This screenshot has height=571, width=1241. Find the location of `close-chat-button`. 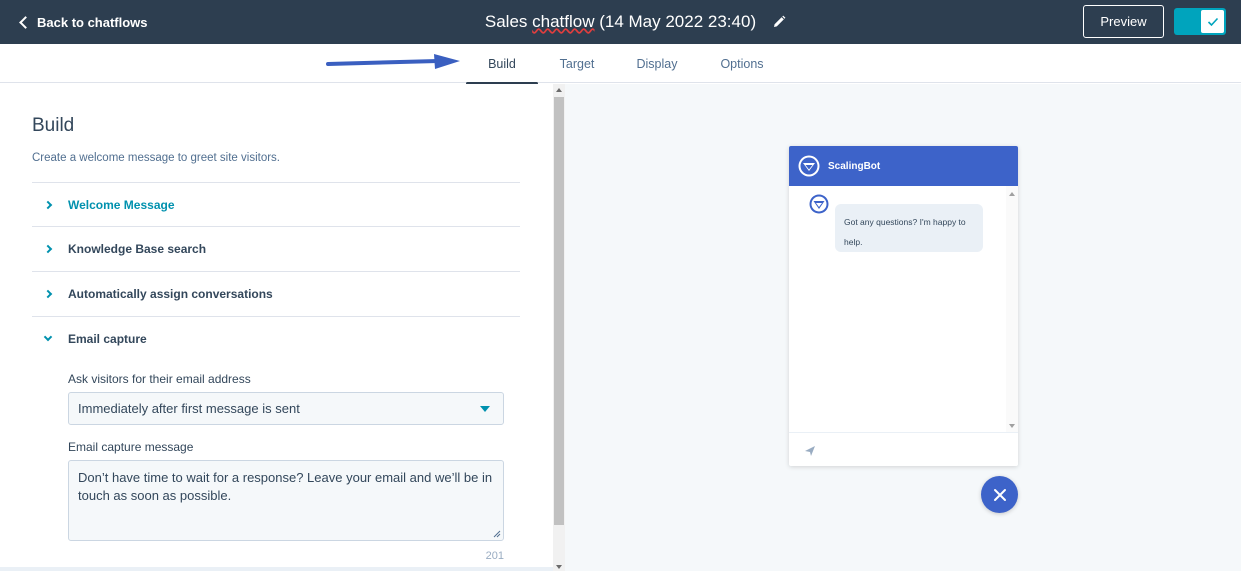

close-chat-button is located at coordinates (999, 494).